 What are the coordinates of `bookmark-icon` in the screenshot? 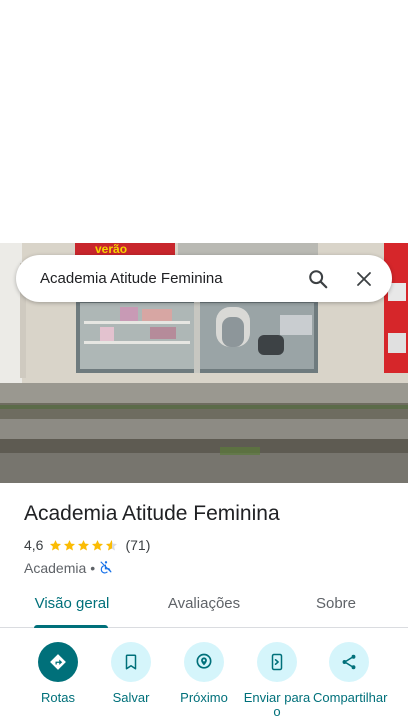 It's located at (131, 662).